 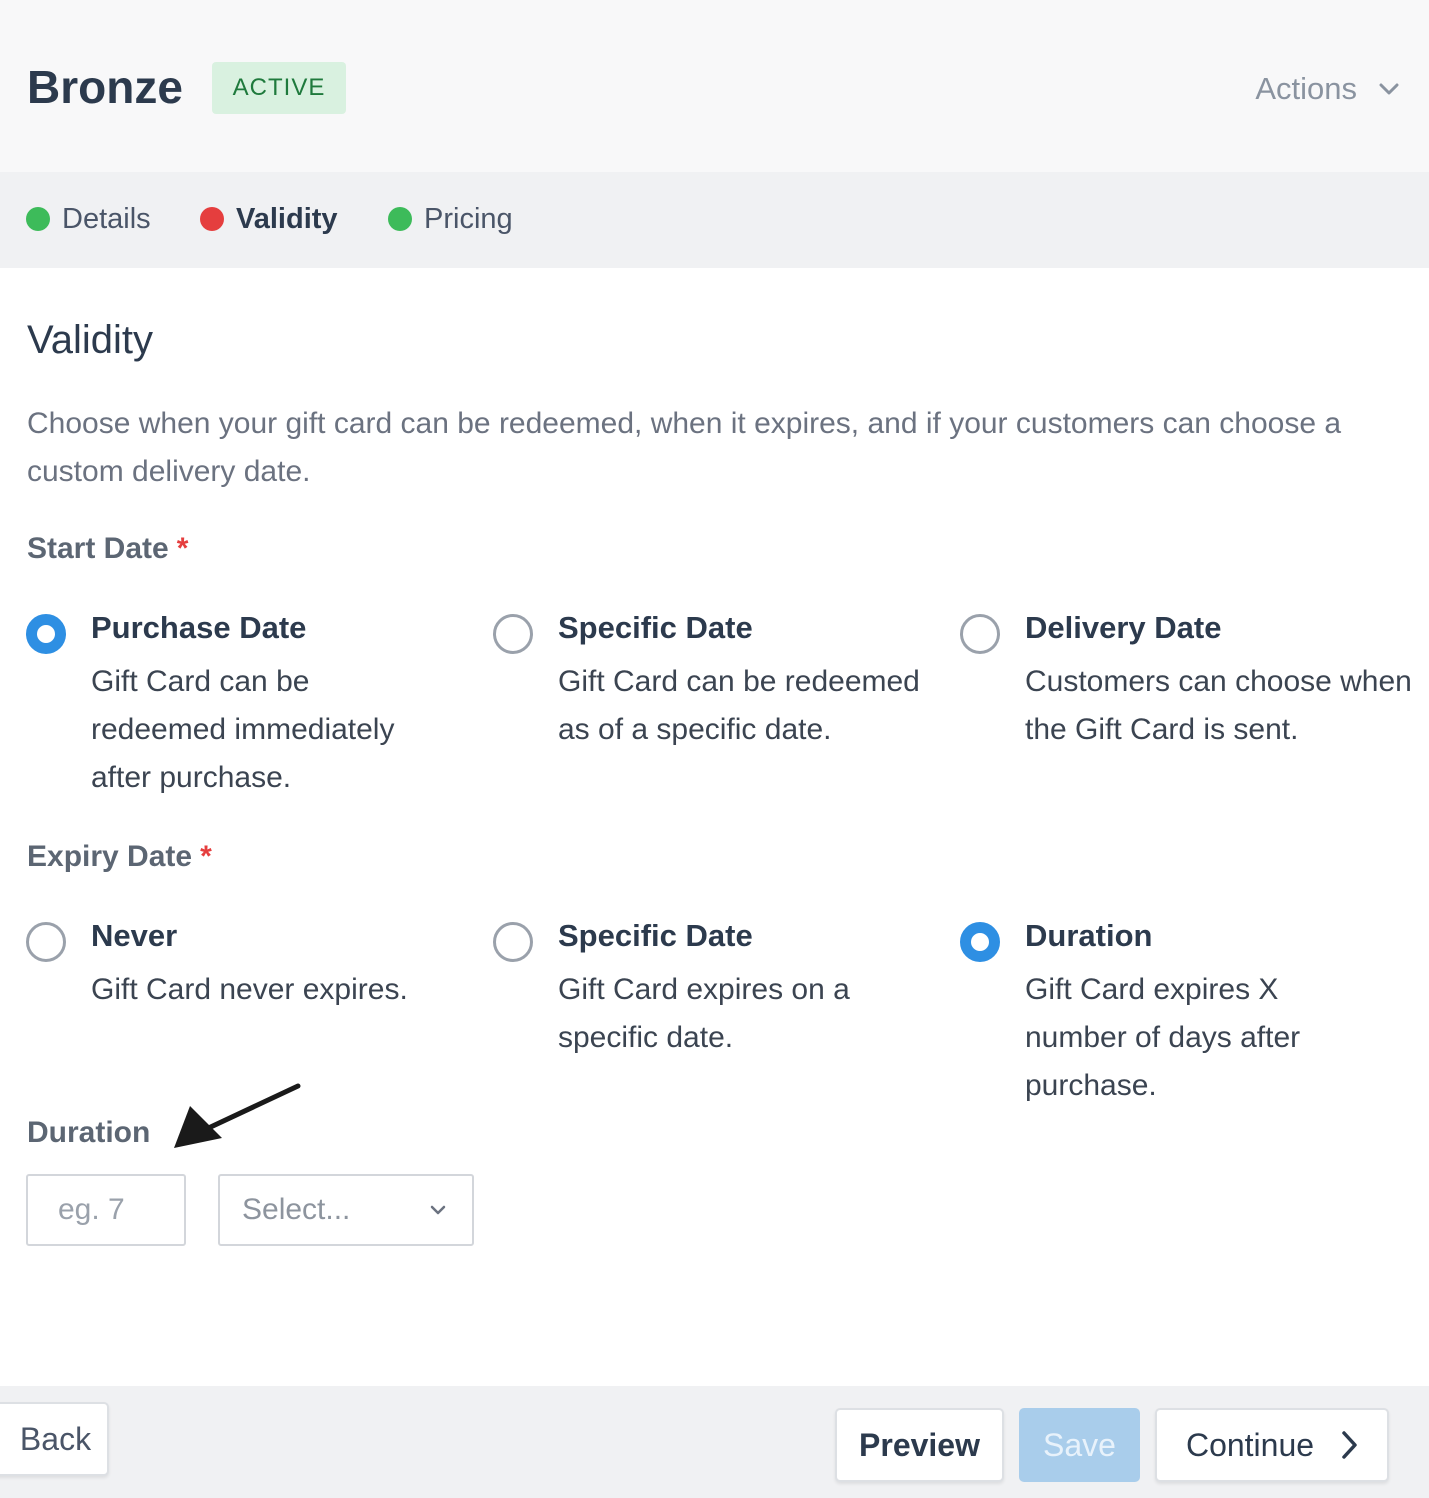 I want to click on tab-pricing: Pricing, so click(x=450, y=219).